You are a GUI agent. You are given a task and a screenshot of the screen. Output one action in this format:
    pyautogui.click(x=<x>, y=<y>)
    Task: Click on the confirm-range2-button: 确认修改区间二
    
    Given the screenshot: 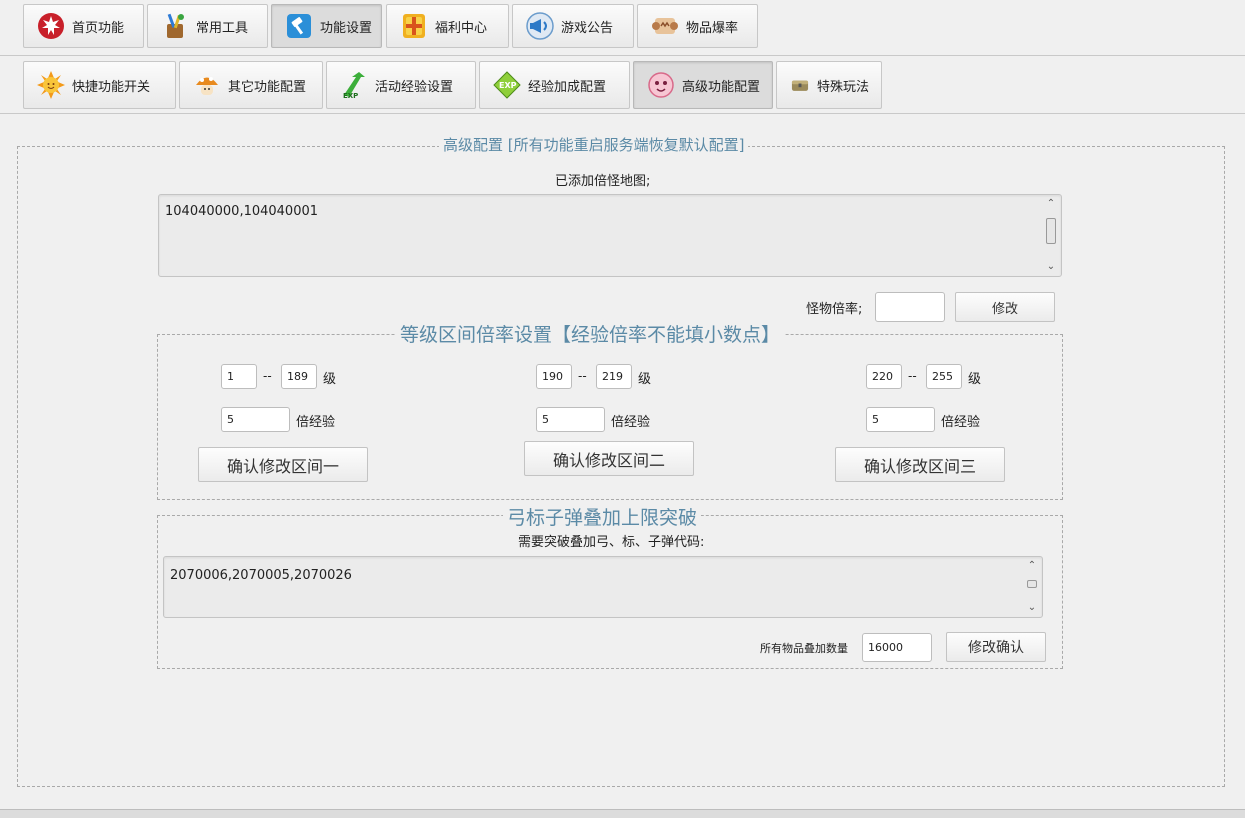 What is the action you would take?
    pyautogui.click(x=609, y=458)
    